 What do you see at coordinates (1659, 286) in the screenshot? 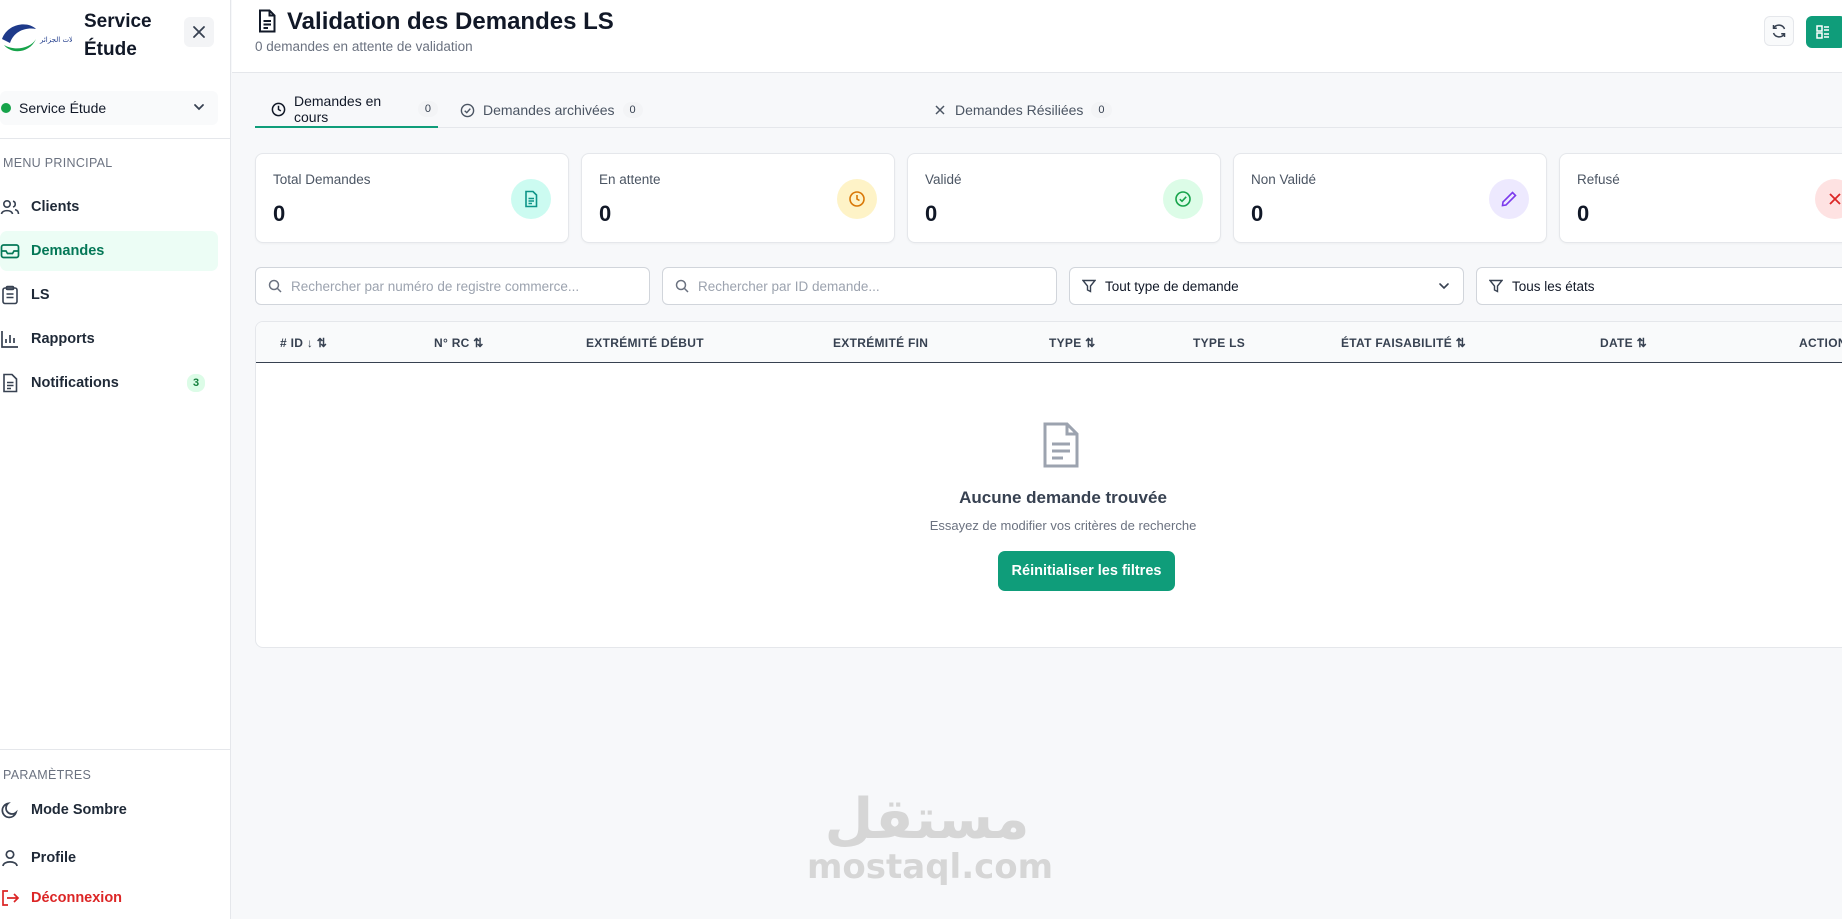
I see `state-filter-select: Tous les états` at bounding box center [1659, 286].